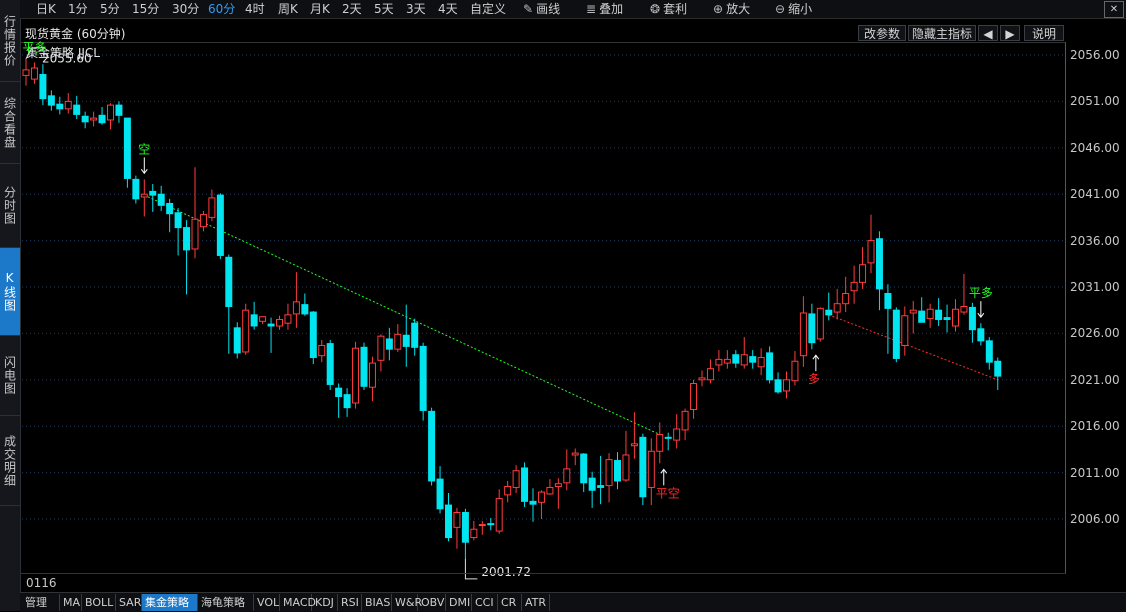 This screenshot has width=1126, height=612. Describe the element at coordinates (1095, 55) in the screenshot. I see `price-tick-label: 2056.00` at that location.